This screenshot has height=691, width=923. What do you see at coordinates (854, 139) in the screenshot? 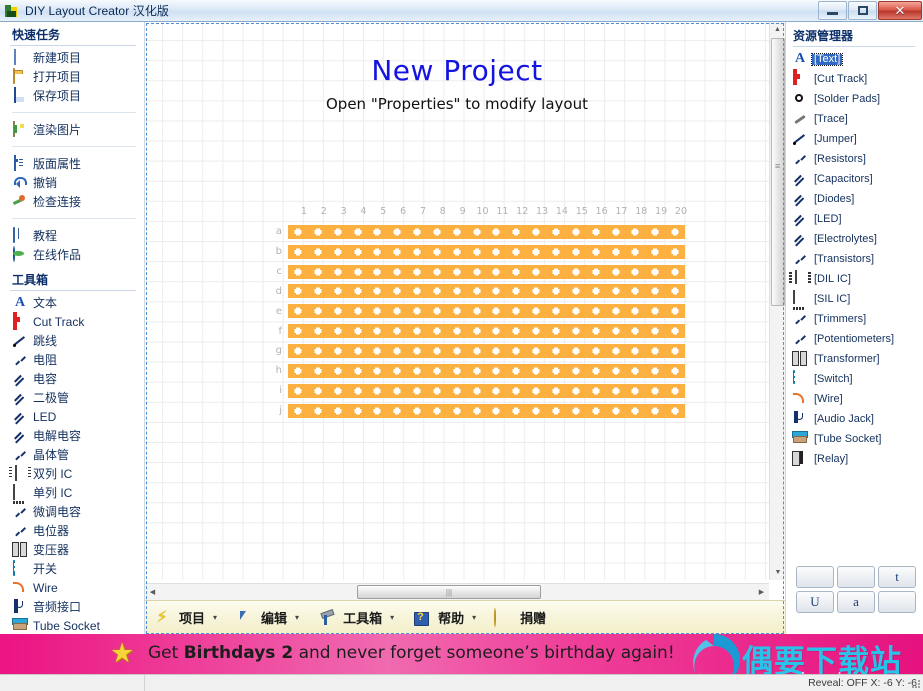
I see `resource-item-jumper: [Jumper]` at bounding box center [854, 139].